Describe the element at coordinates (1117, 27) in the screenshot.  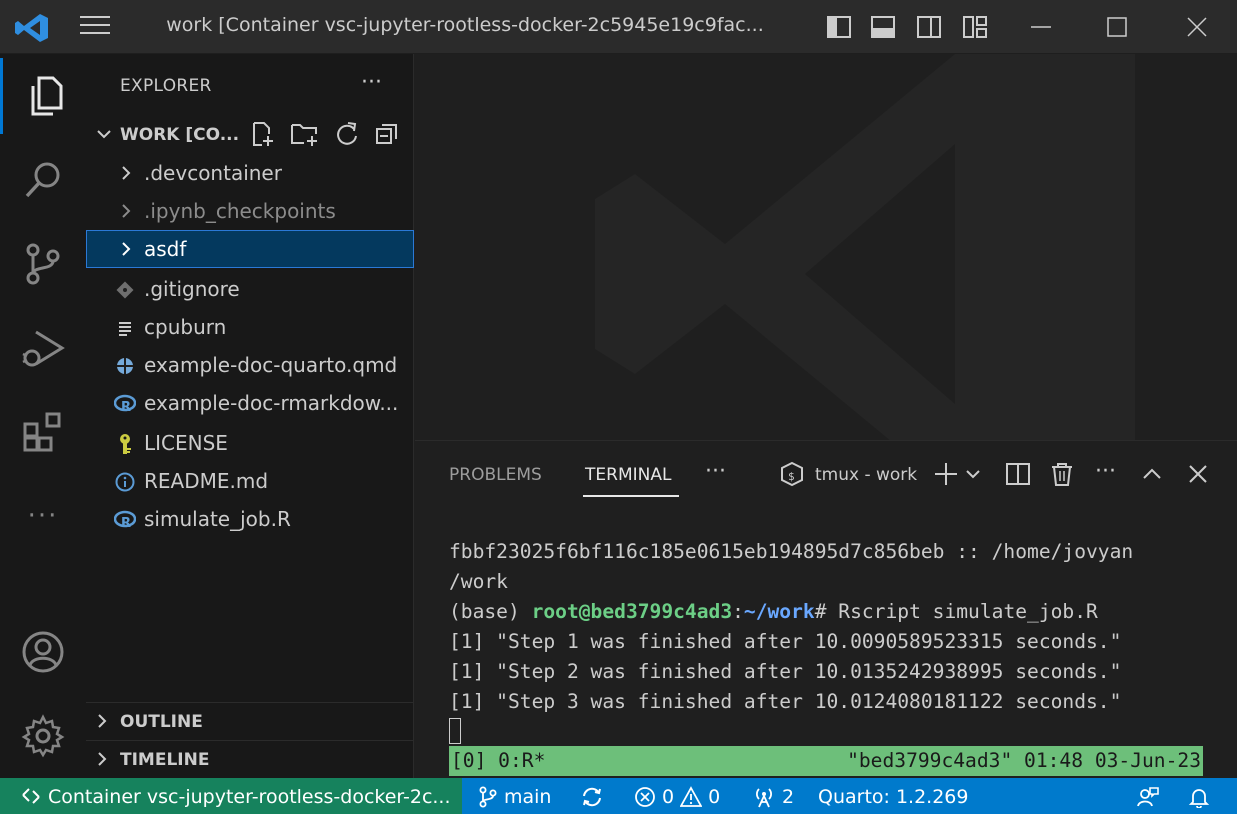
I see `maximize-window-icon` at that location.